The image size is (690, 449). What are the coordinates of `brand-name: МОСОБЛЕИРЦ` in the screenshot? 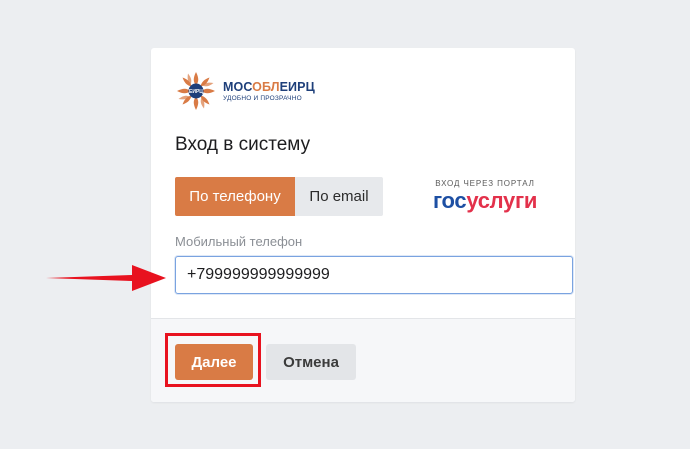 It's located at (269, 87).